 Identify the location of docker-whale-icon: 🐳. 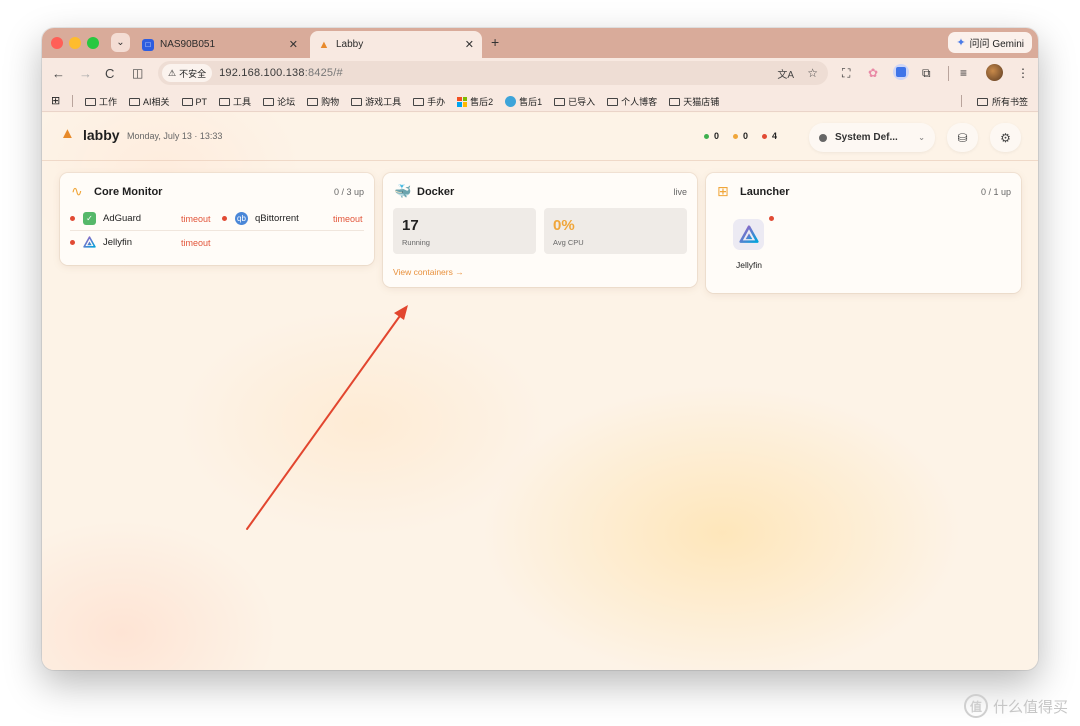
(403, 191).